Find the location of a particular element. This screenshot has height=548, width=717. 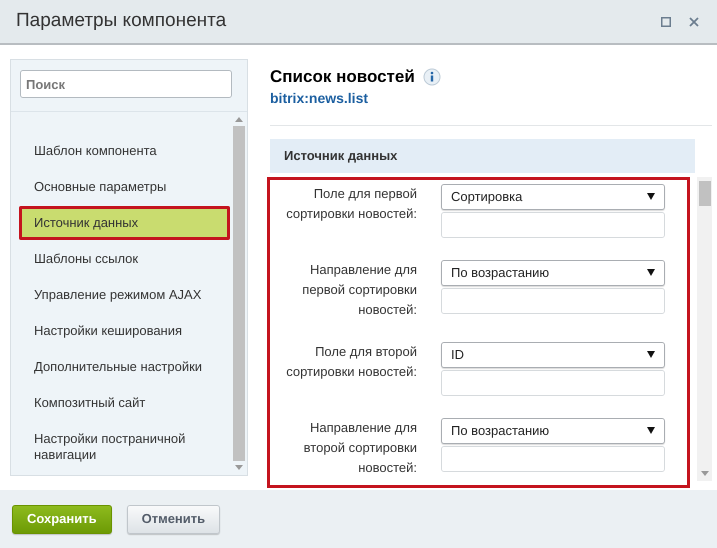

scrollbar is located at coordinates (704, 328).